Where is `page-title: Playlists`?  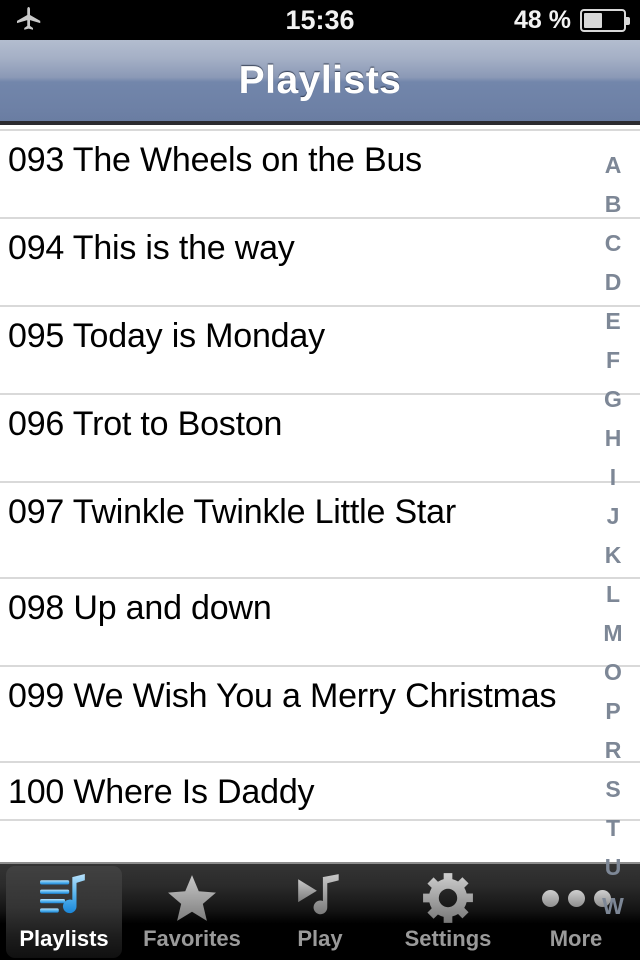
page-title: Playlists is located at coordinates (320, 80).